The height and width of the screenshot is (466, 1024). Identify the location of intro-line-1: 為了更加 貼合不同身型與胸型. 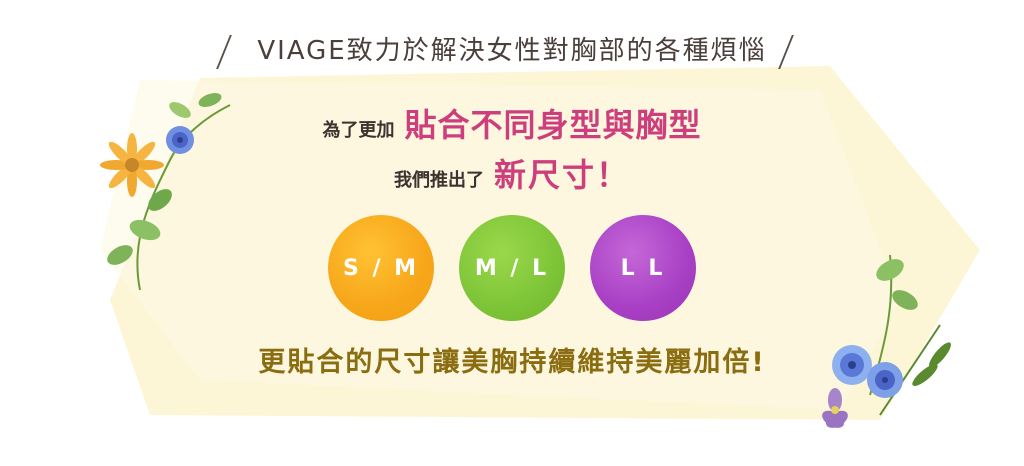
(512, 123).